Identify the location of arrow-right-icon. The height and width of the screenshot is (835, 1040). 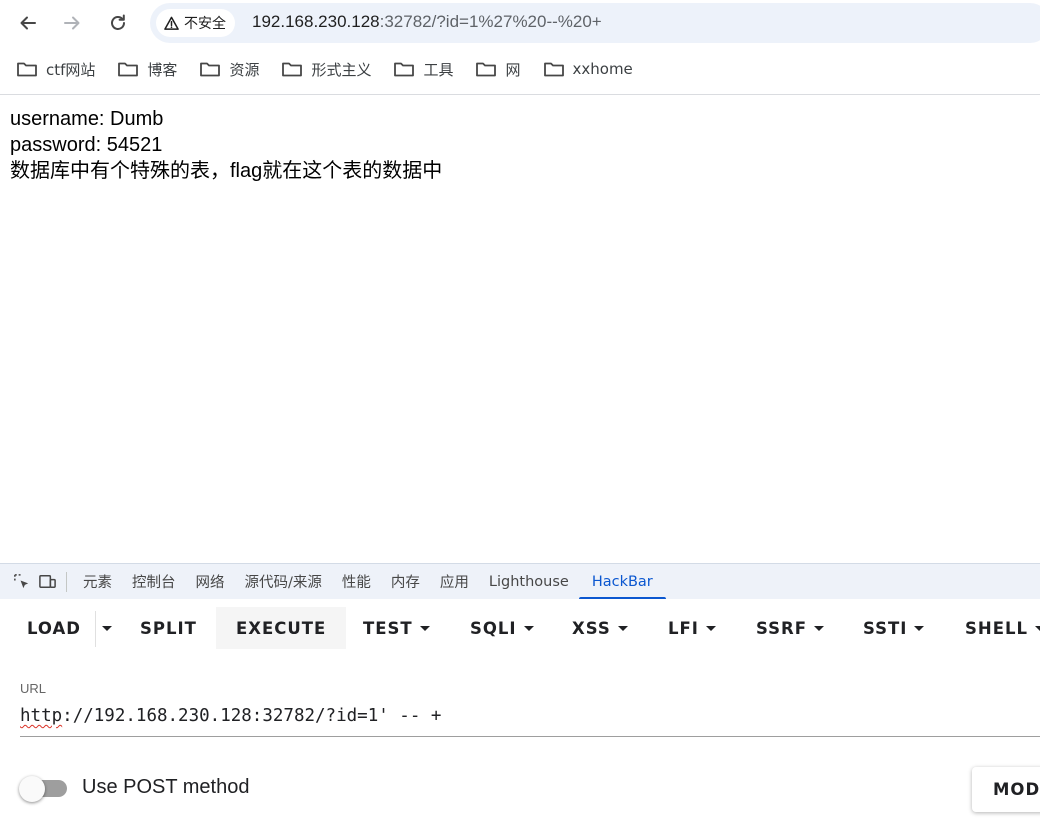
(72, 23).